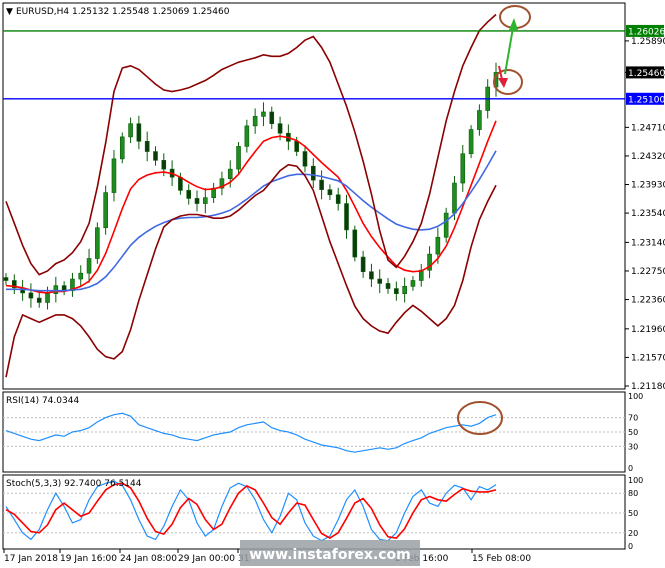  I want to click on stoch-tick-label: 0, so click(630, 546).